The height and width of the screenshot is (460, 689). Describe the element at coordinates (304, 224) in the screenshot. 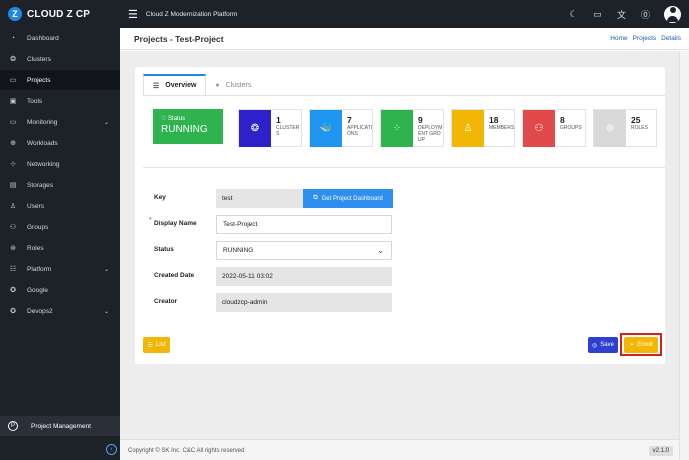

I see `display-name-input: Test-Project` at that location.